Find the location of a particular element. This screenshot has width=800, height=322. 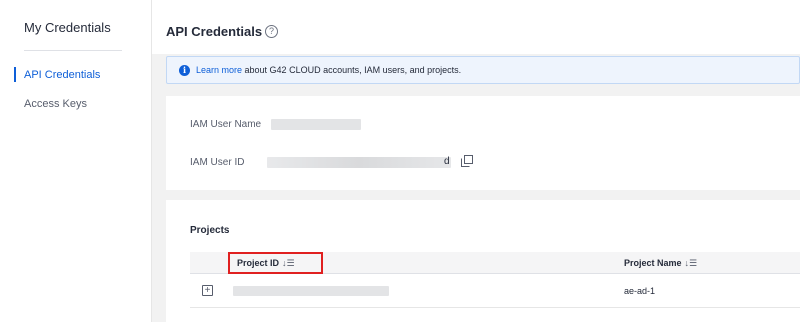

question-circle-icon: ? is located at coordinates (271, 31).